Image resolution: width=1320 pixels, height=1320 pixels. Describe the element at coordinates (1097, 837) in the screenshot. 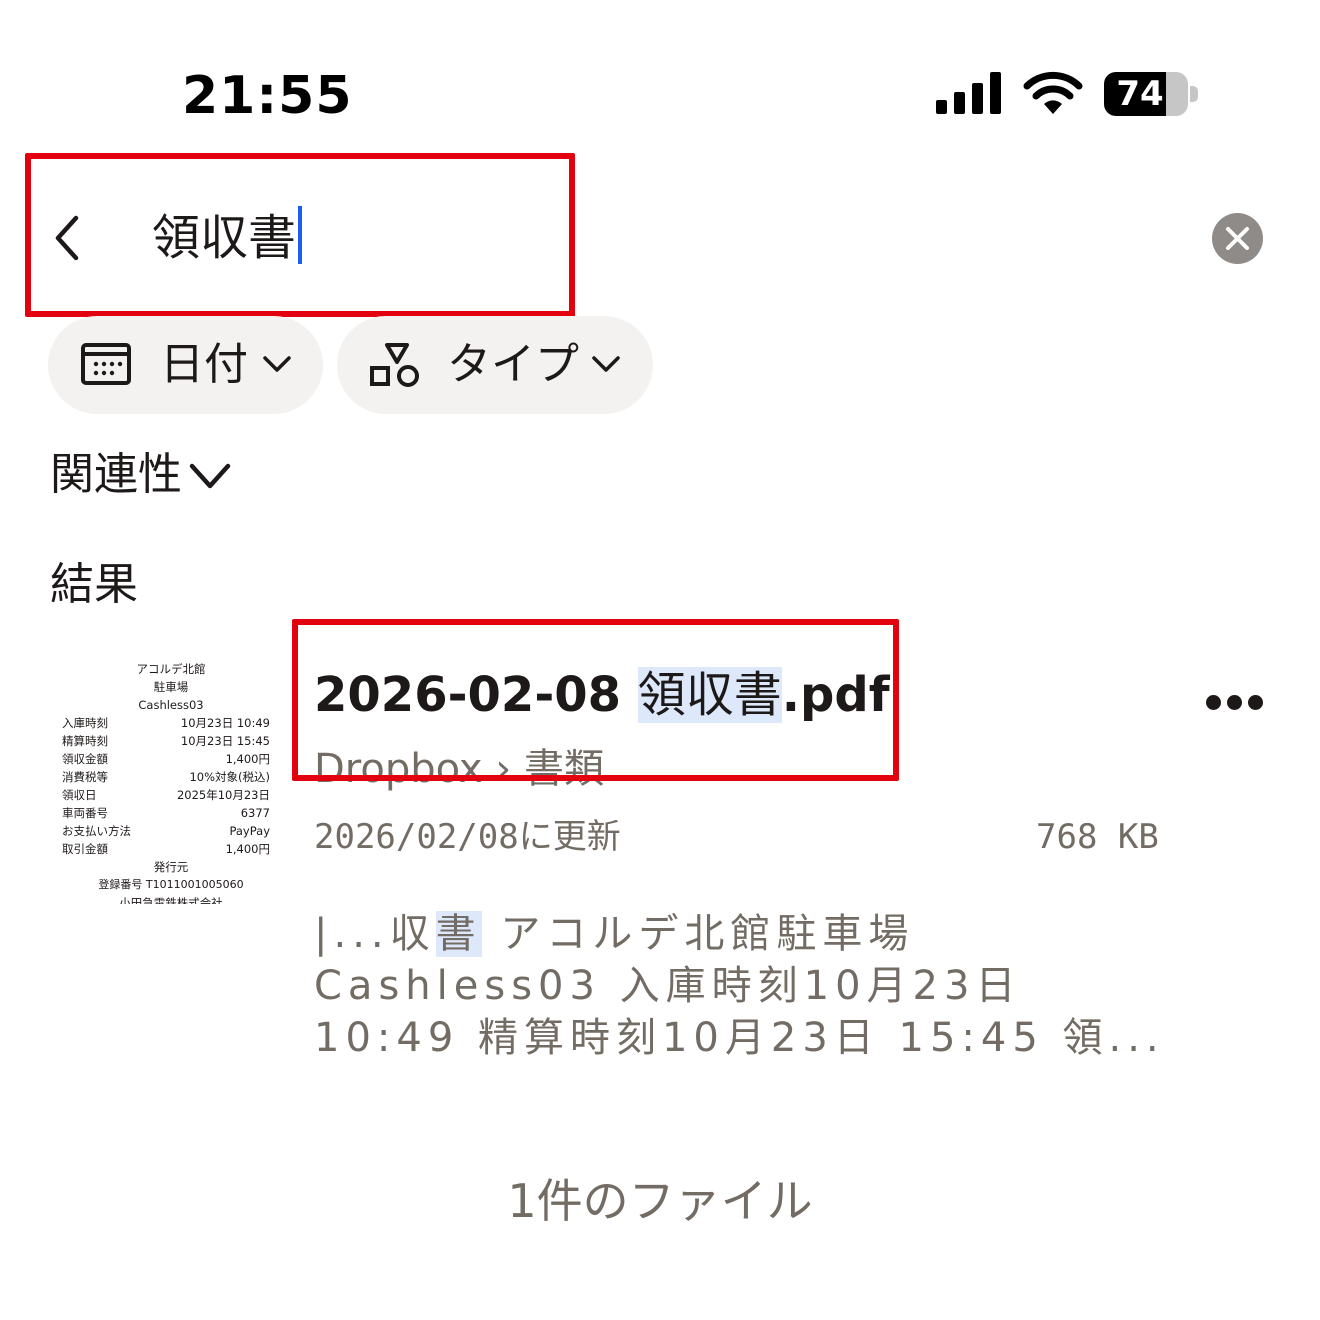

I see `file-size: 768 KB` at that location.